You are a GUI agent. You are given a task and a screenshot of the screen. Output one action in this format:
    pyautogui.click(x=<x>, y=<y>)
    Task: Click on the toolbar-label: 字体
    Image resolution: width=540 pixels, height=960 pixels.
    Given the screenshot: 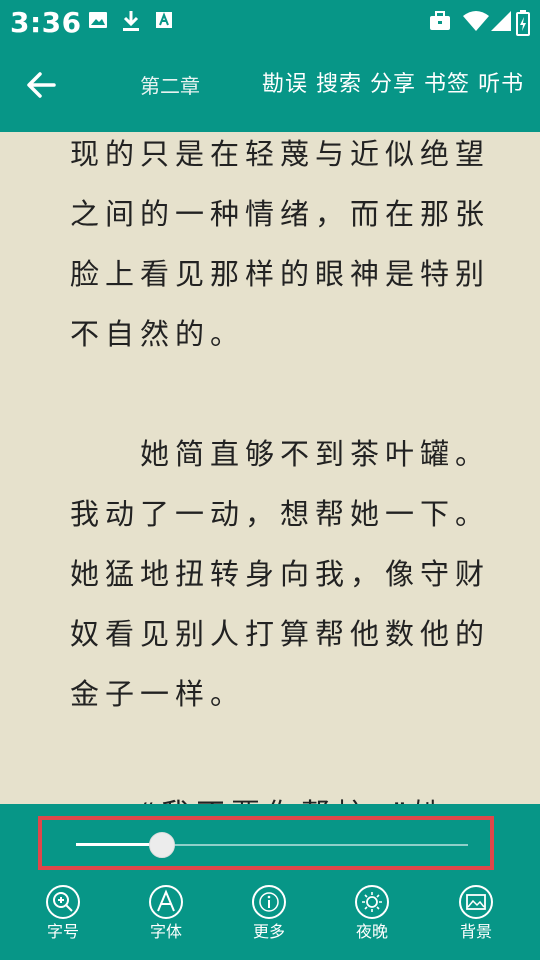 What is the action you would take?
    pyautogui.click(x=165, y=931)
    